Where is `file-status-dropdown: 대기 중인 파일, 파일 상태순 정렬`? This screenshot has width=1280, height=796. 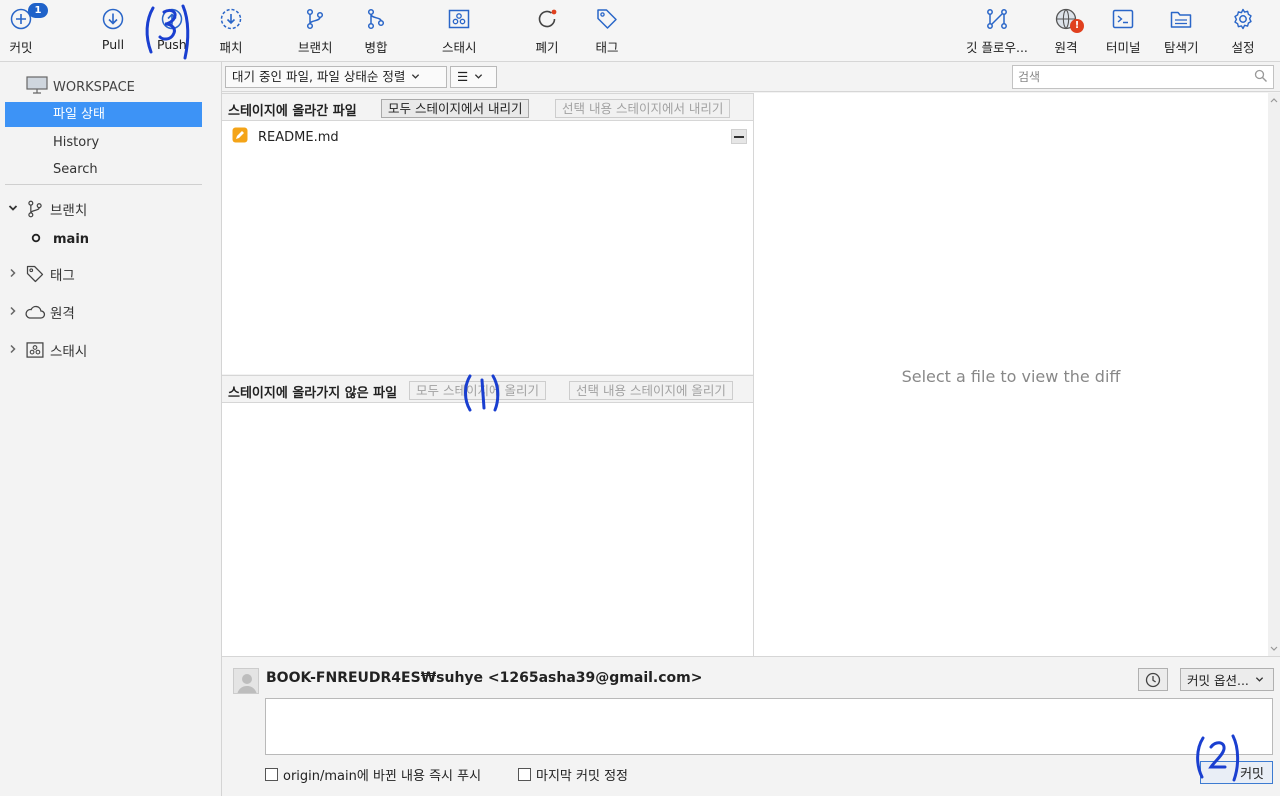
file-status-dropdown: 대기 중인 파일, 파일 상태순 정렬 is located at coordinates (336, 77).